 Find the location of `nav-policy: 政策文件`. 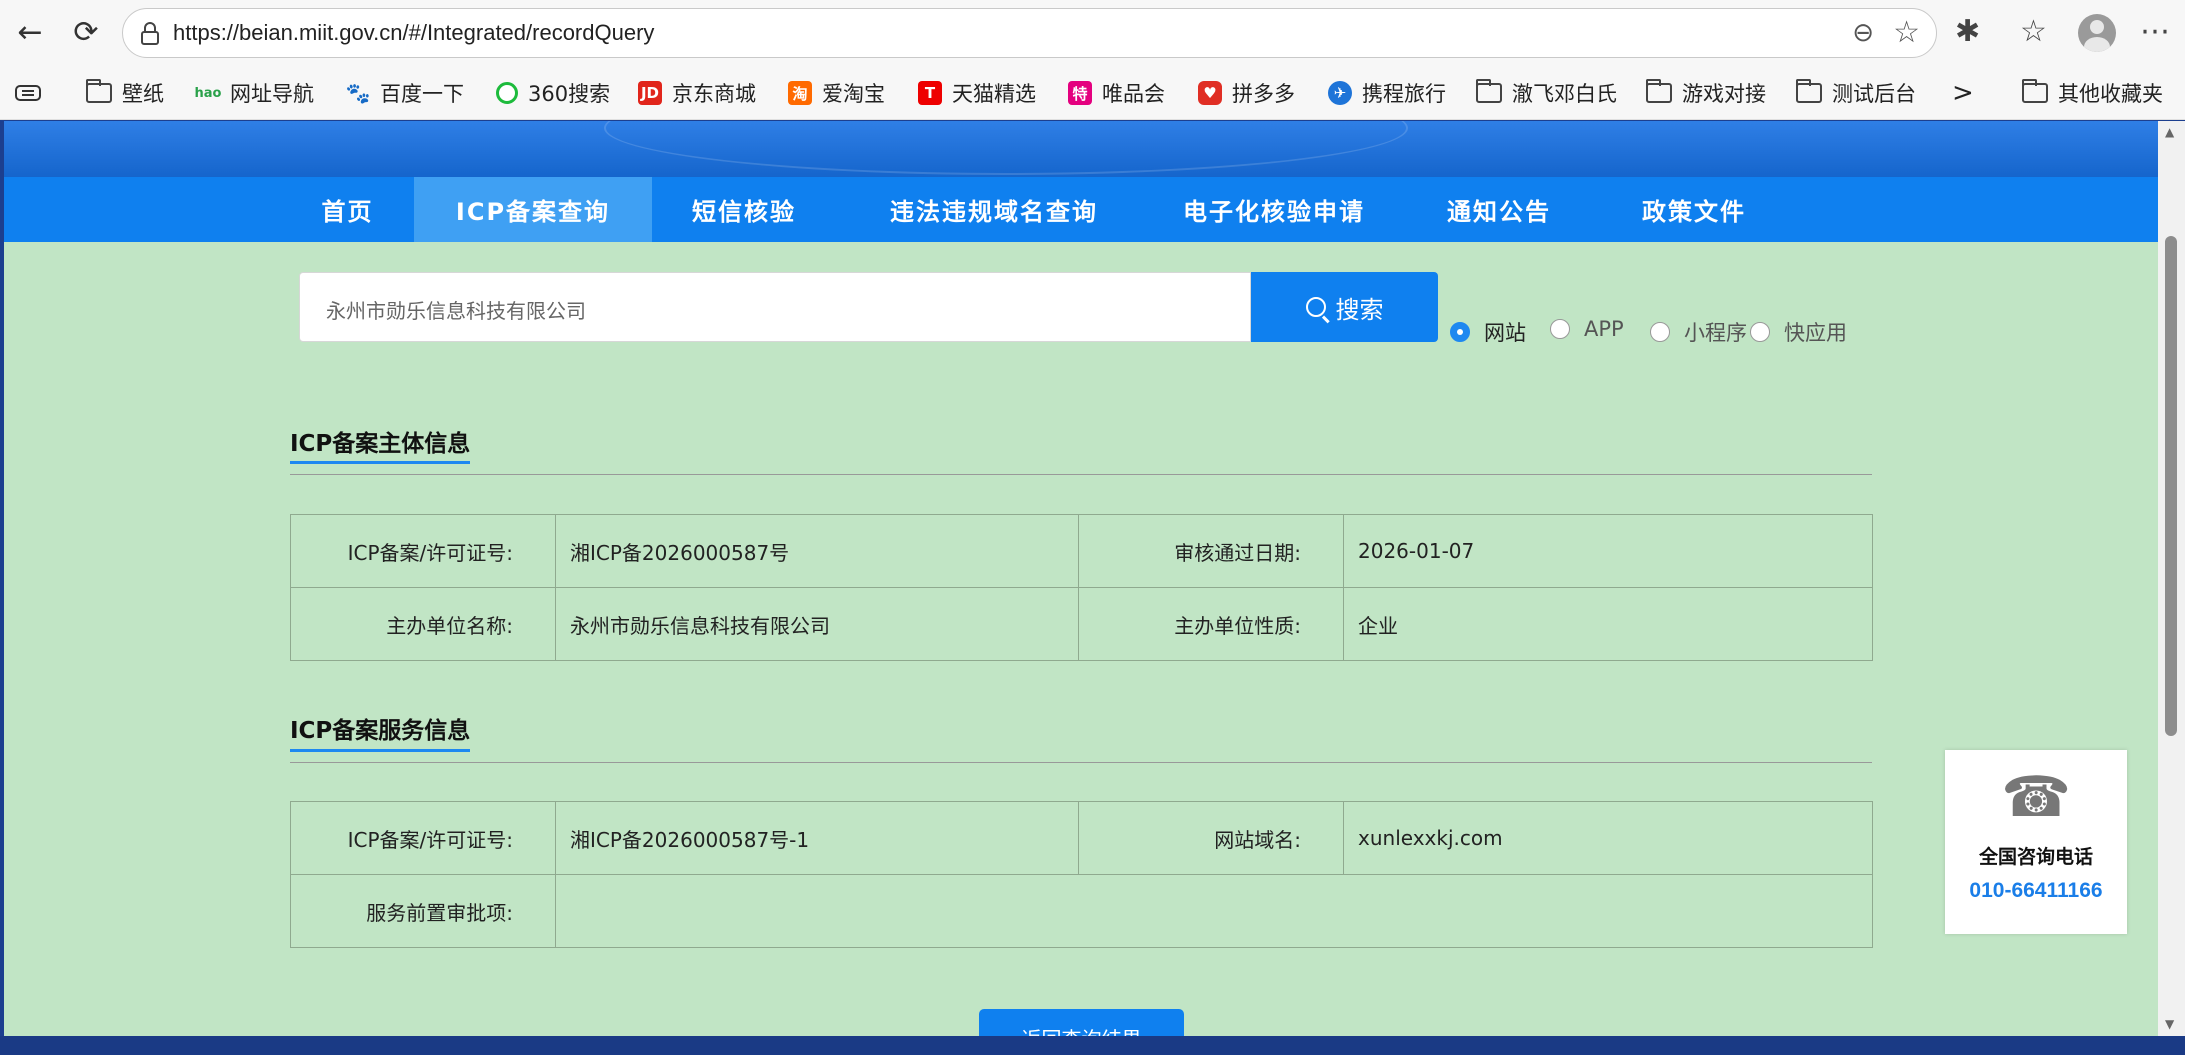

nav-policy: 政策文件 is located at coordinates (1694, 209).